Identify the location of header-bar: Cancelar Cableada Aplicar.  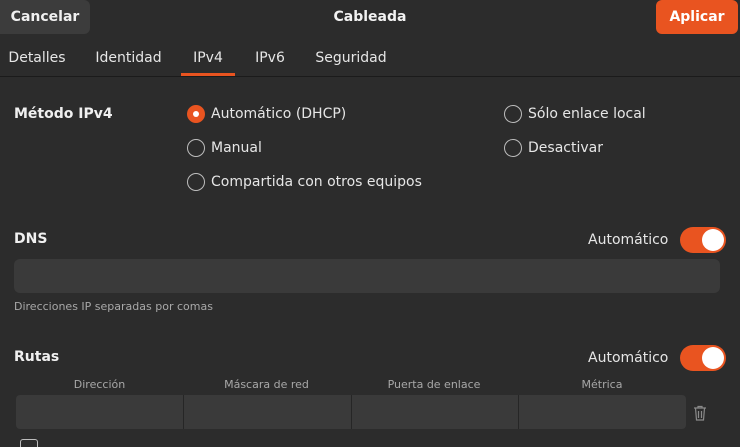
(370, 17).